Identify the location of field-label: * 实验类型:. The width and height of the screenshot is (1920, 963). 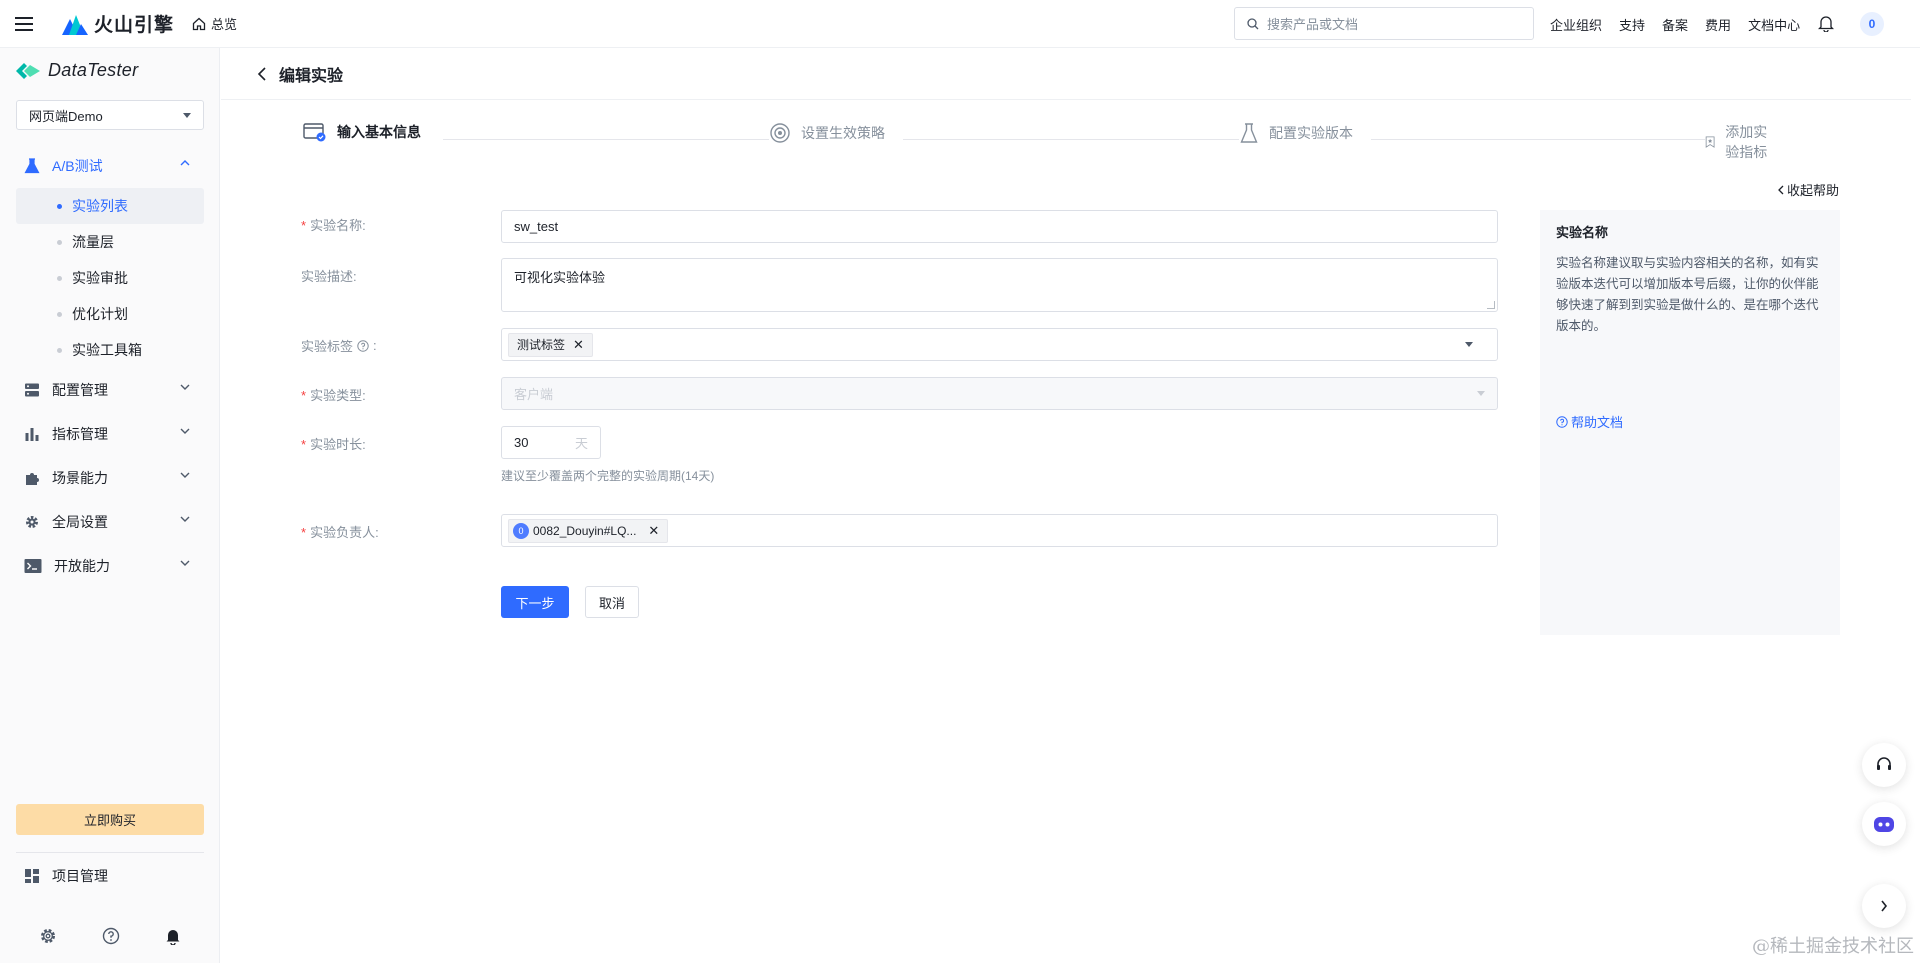
(401, 394).